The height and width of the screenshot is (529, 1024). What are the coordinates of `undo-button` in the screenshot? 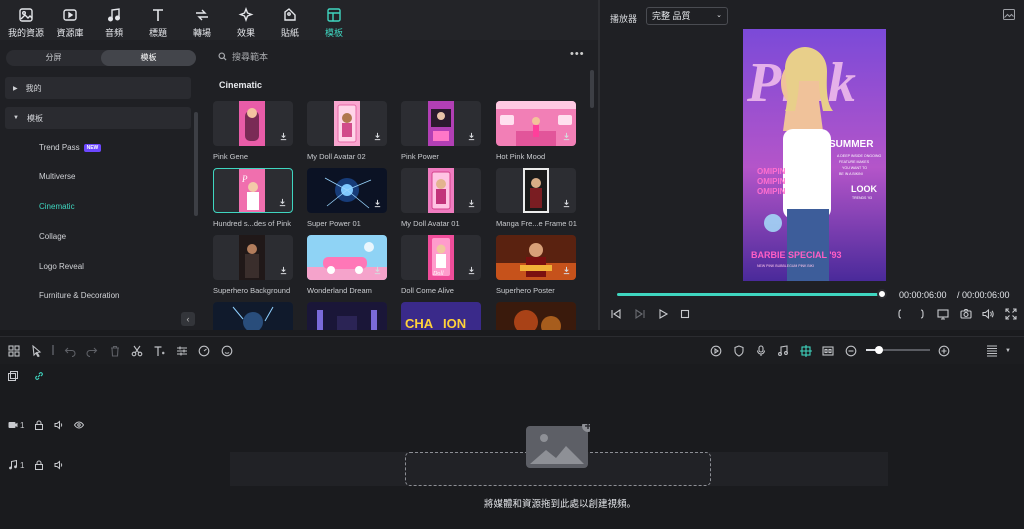 It's located at (70, 351).